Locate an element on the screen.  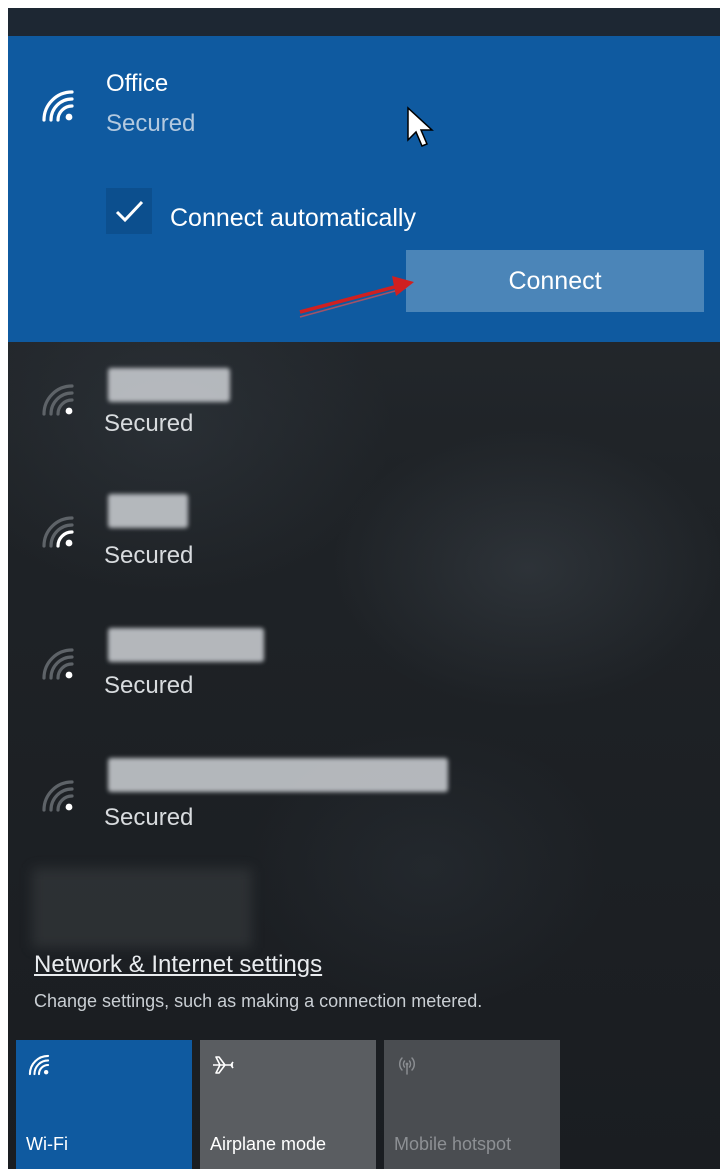
network-name: Office is located at coordinates (137, 83).